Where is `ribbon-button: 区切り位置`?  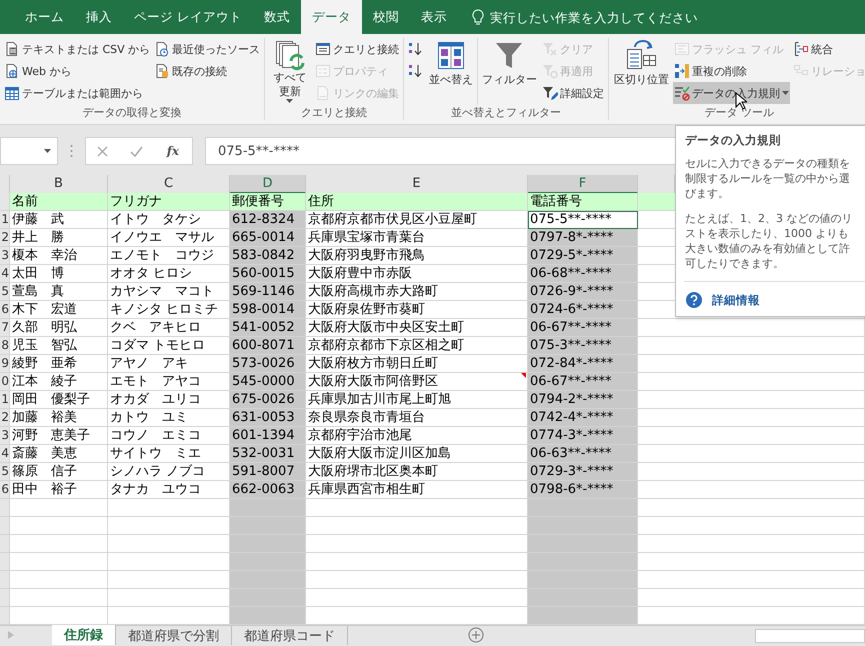
ribbon-button: 区切り位置 is located at coordinates (641, 63).